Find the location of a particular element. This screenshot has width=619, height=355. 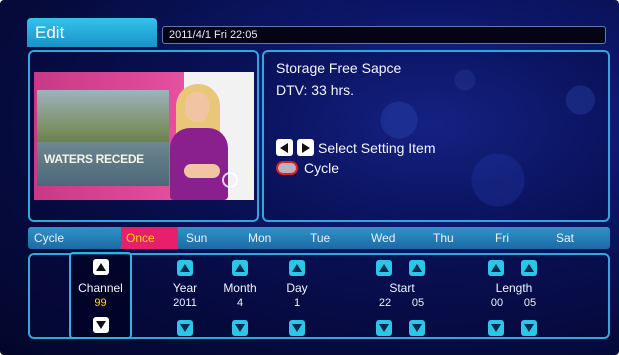

preview-caption: WATERS RECEDE is located at coordinates (94, 159).